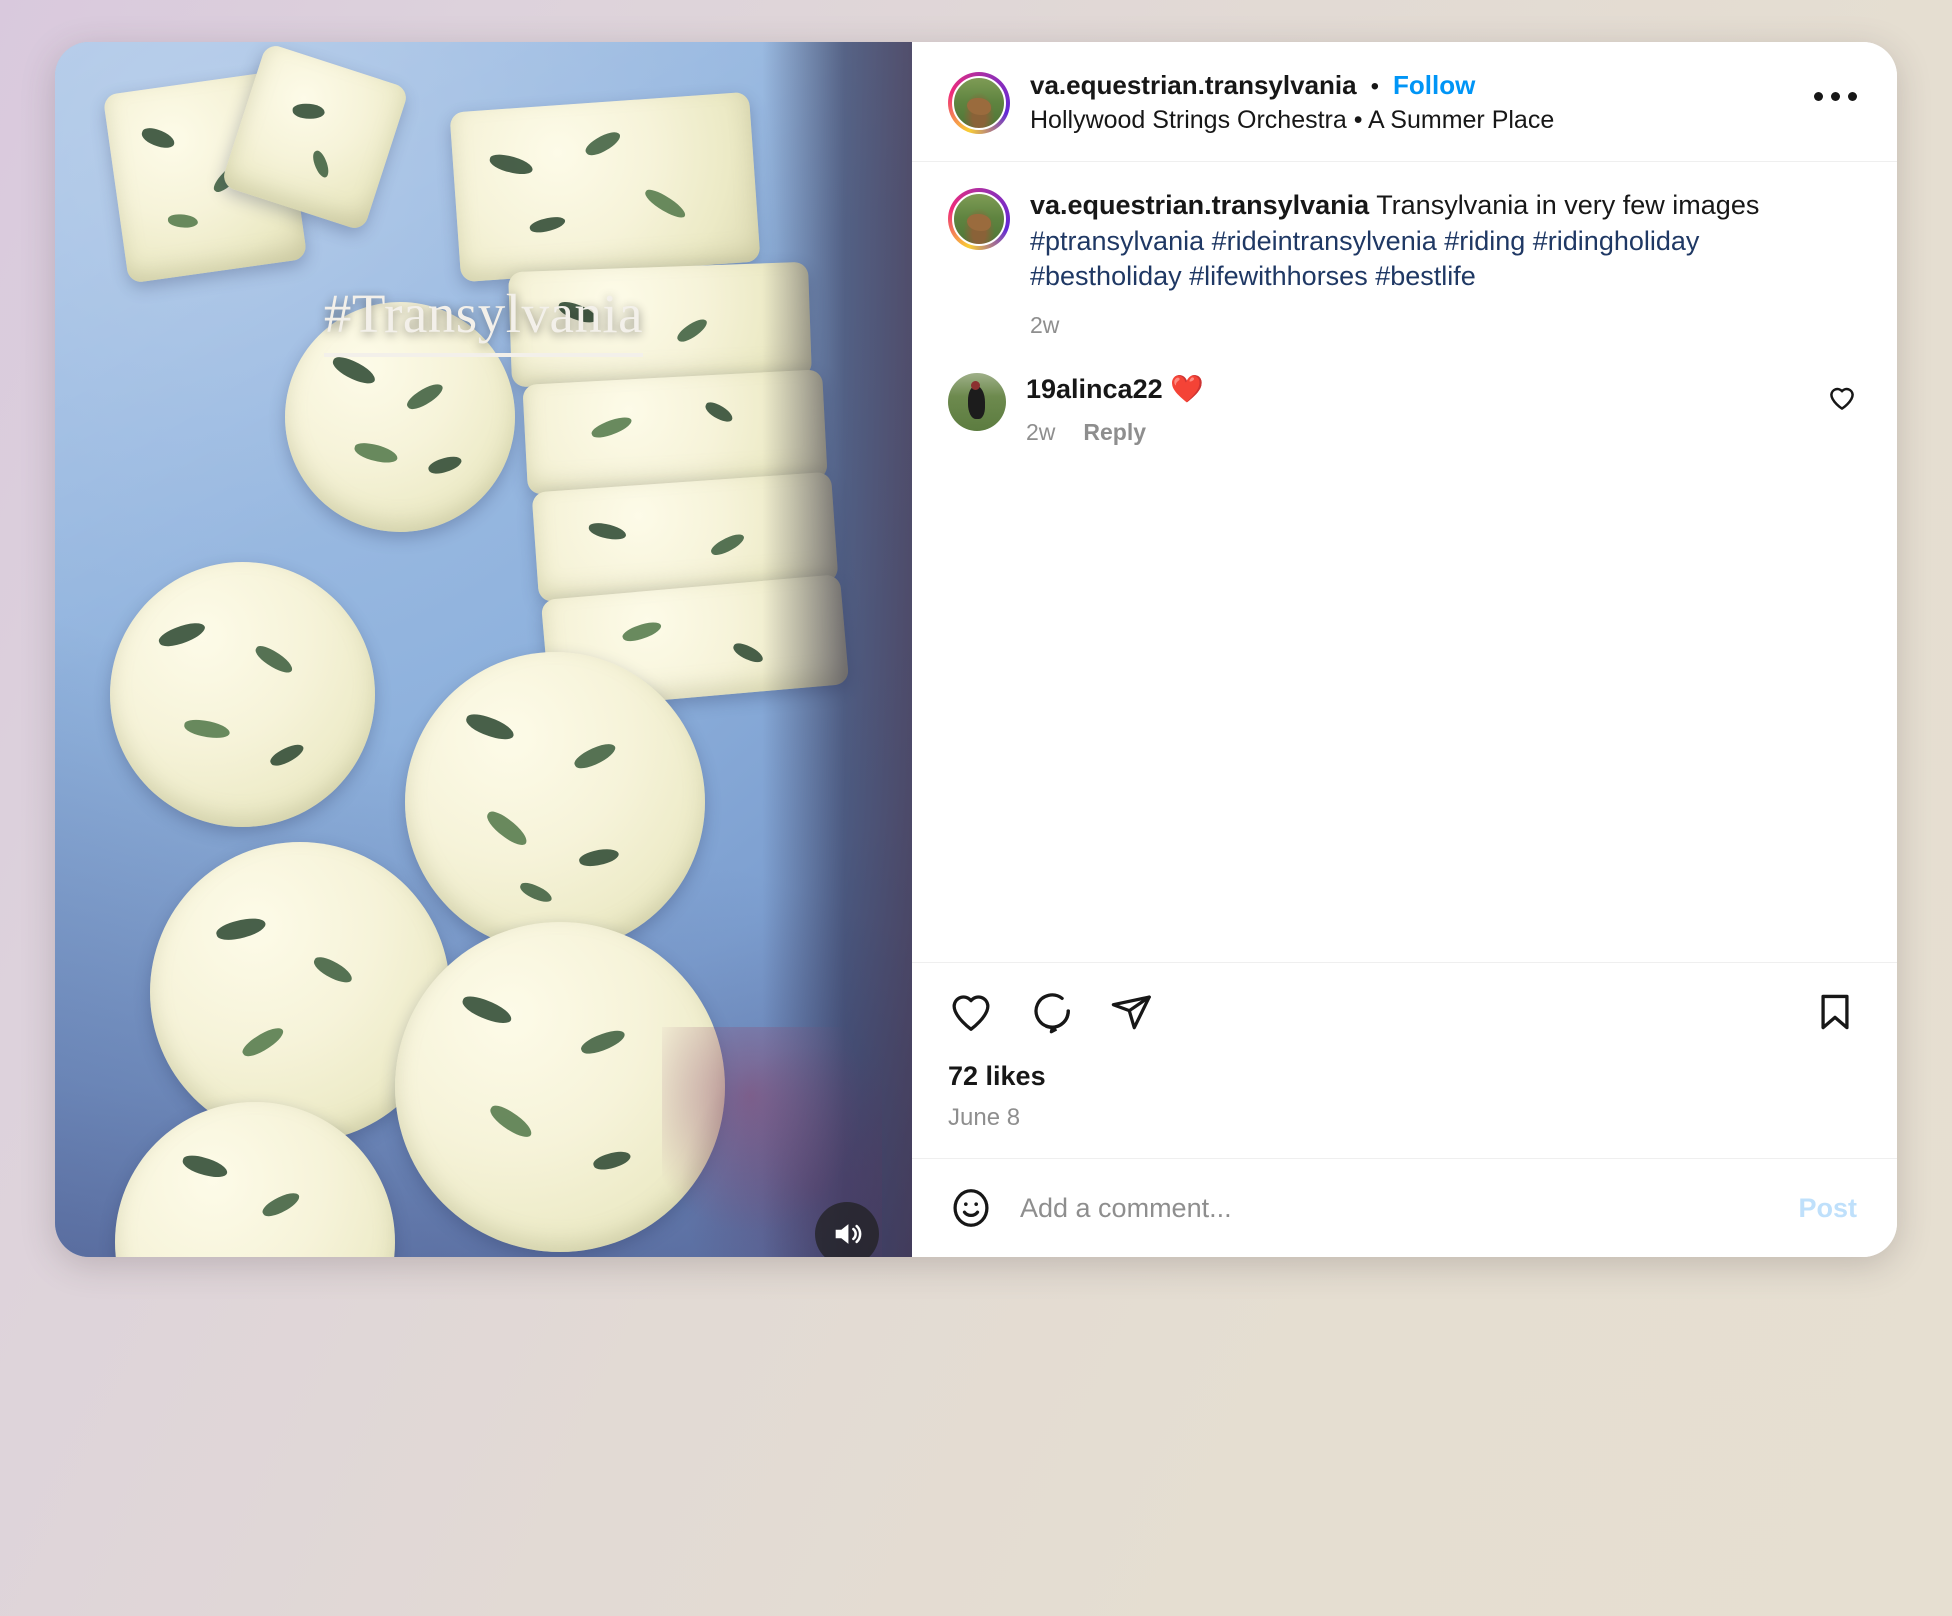 Image resolution: width=1952 pixels, height=1616 pixels. I want to click on save-button, so click(1835, 1012).